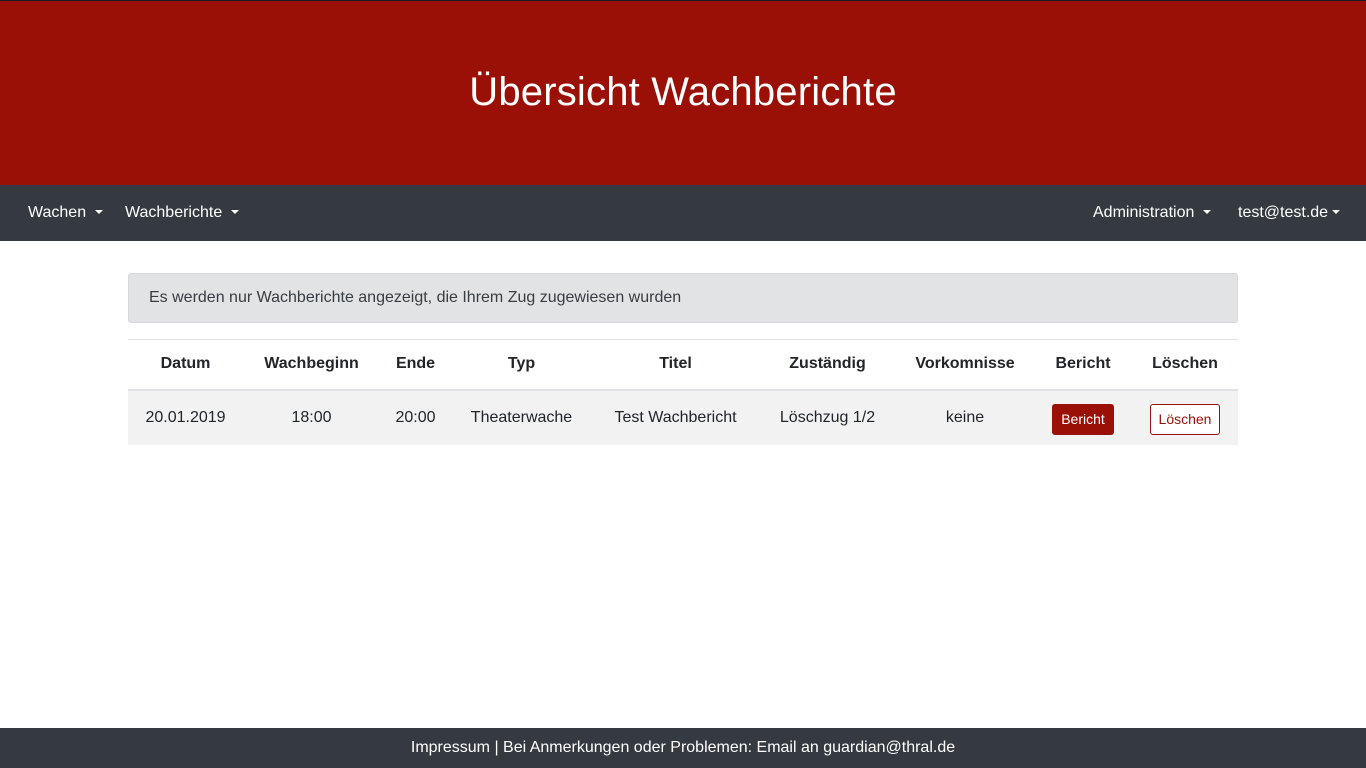 Image resolution: width=1366 pixels, height=768 pixels. I want to click on column-header-zustaendig: Zuständig, so click(827, 364).